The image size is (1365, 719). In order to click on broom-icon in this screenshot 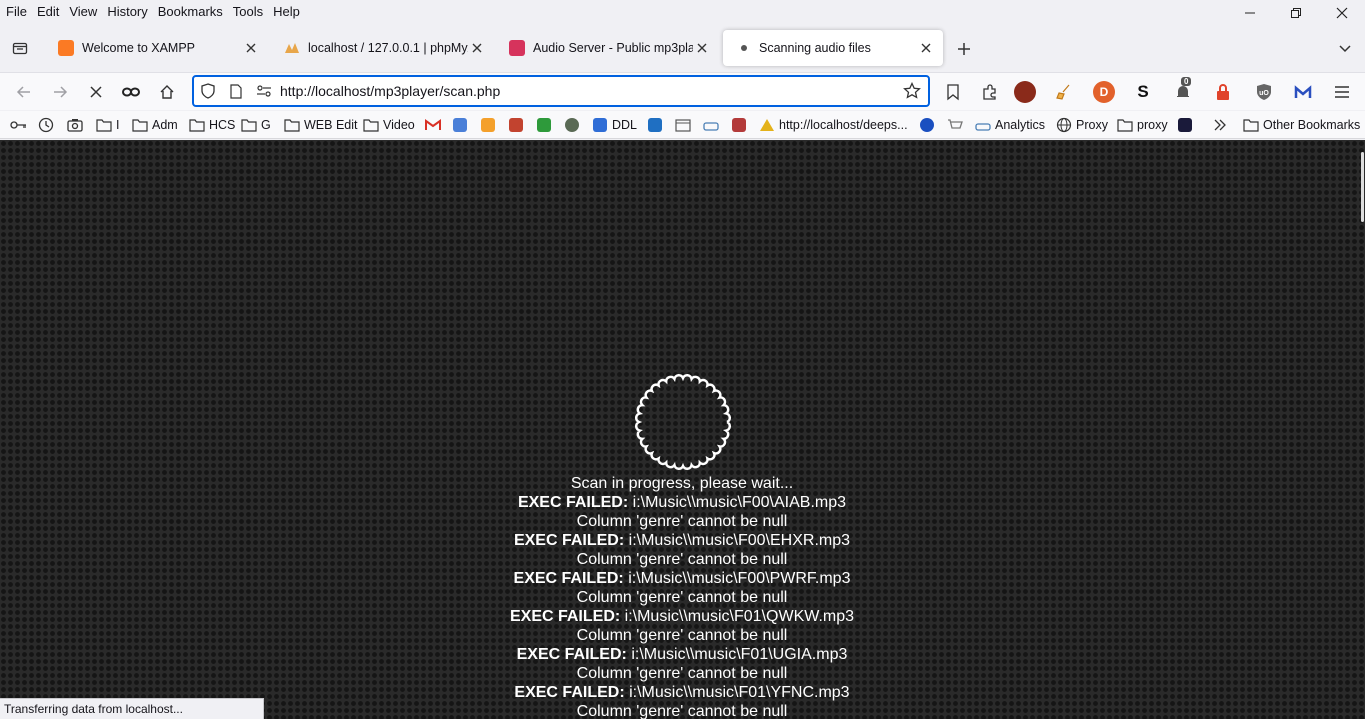, I will do `click(1063, 92)`.